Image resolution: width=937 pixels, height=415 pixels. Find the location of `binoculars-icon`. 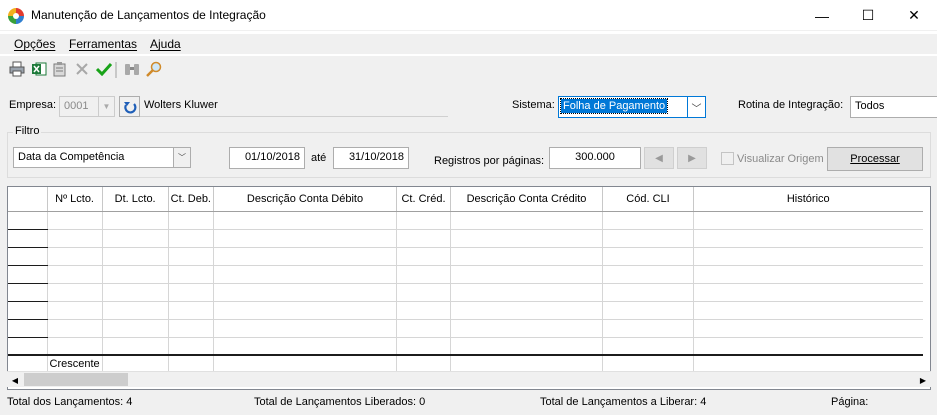

binoculars-icon is located at coordinates (132, 69).